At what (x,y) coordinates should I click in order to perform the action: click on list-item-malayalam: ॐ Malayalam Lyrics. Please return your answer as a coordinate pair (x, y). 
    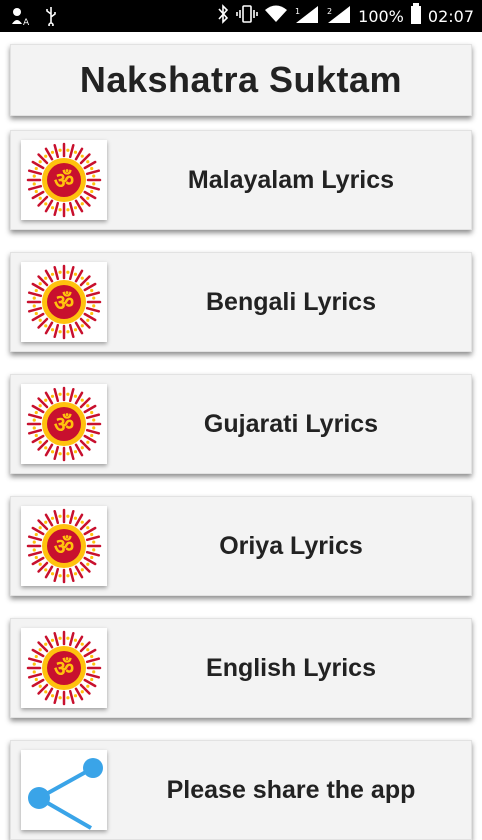
    Looking at the image, I should click on (241, 180).